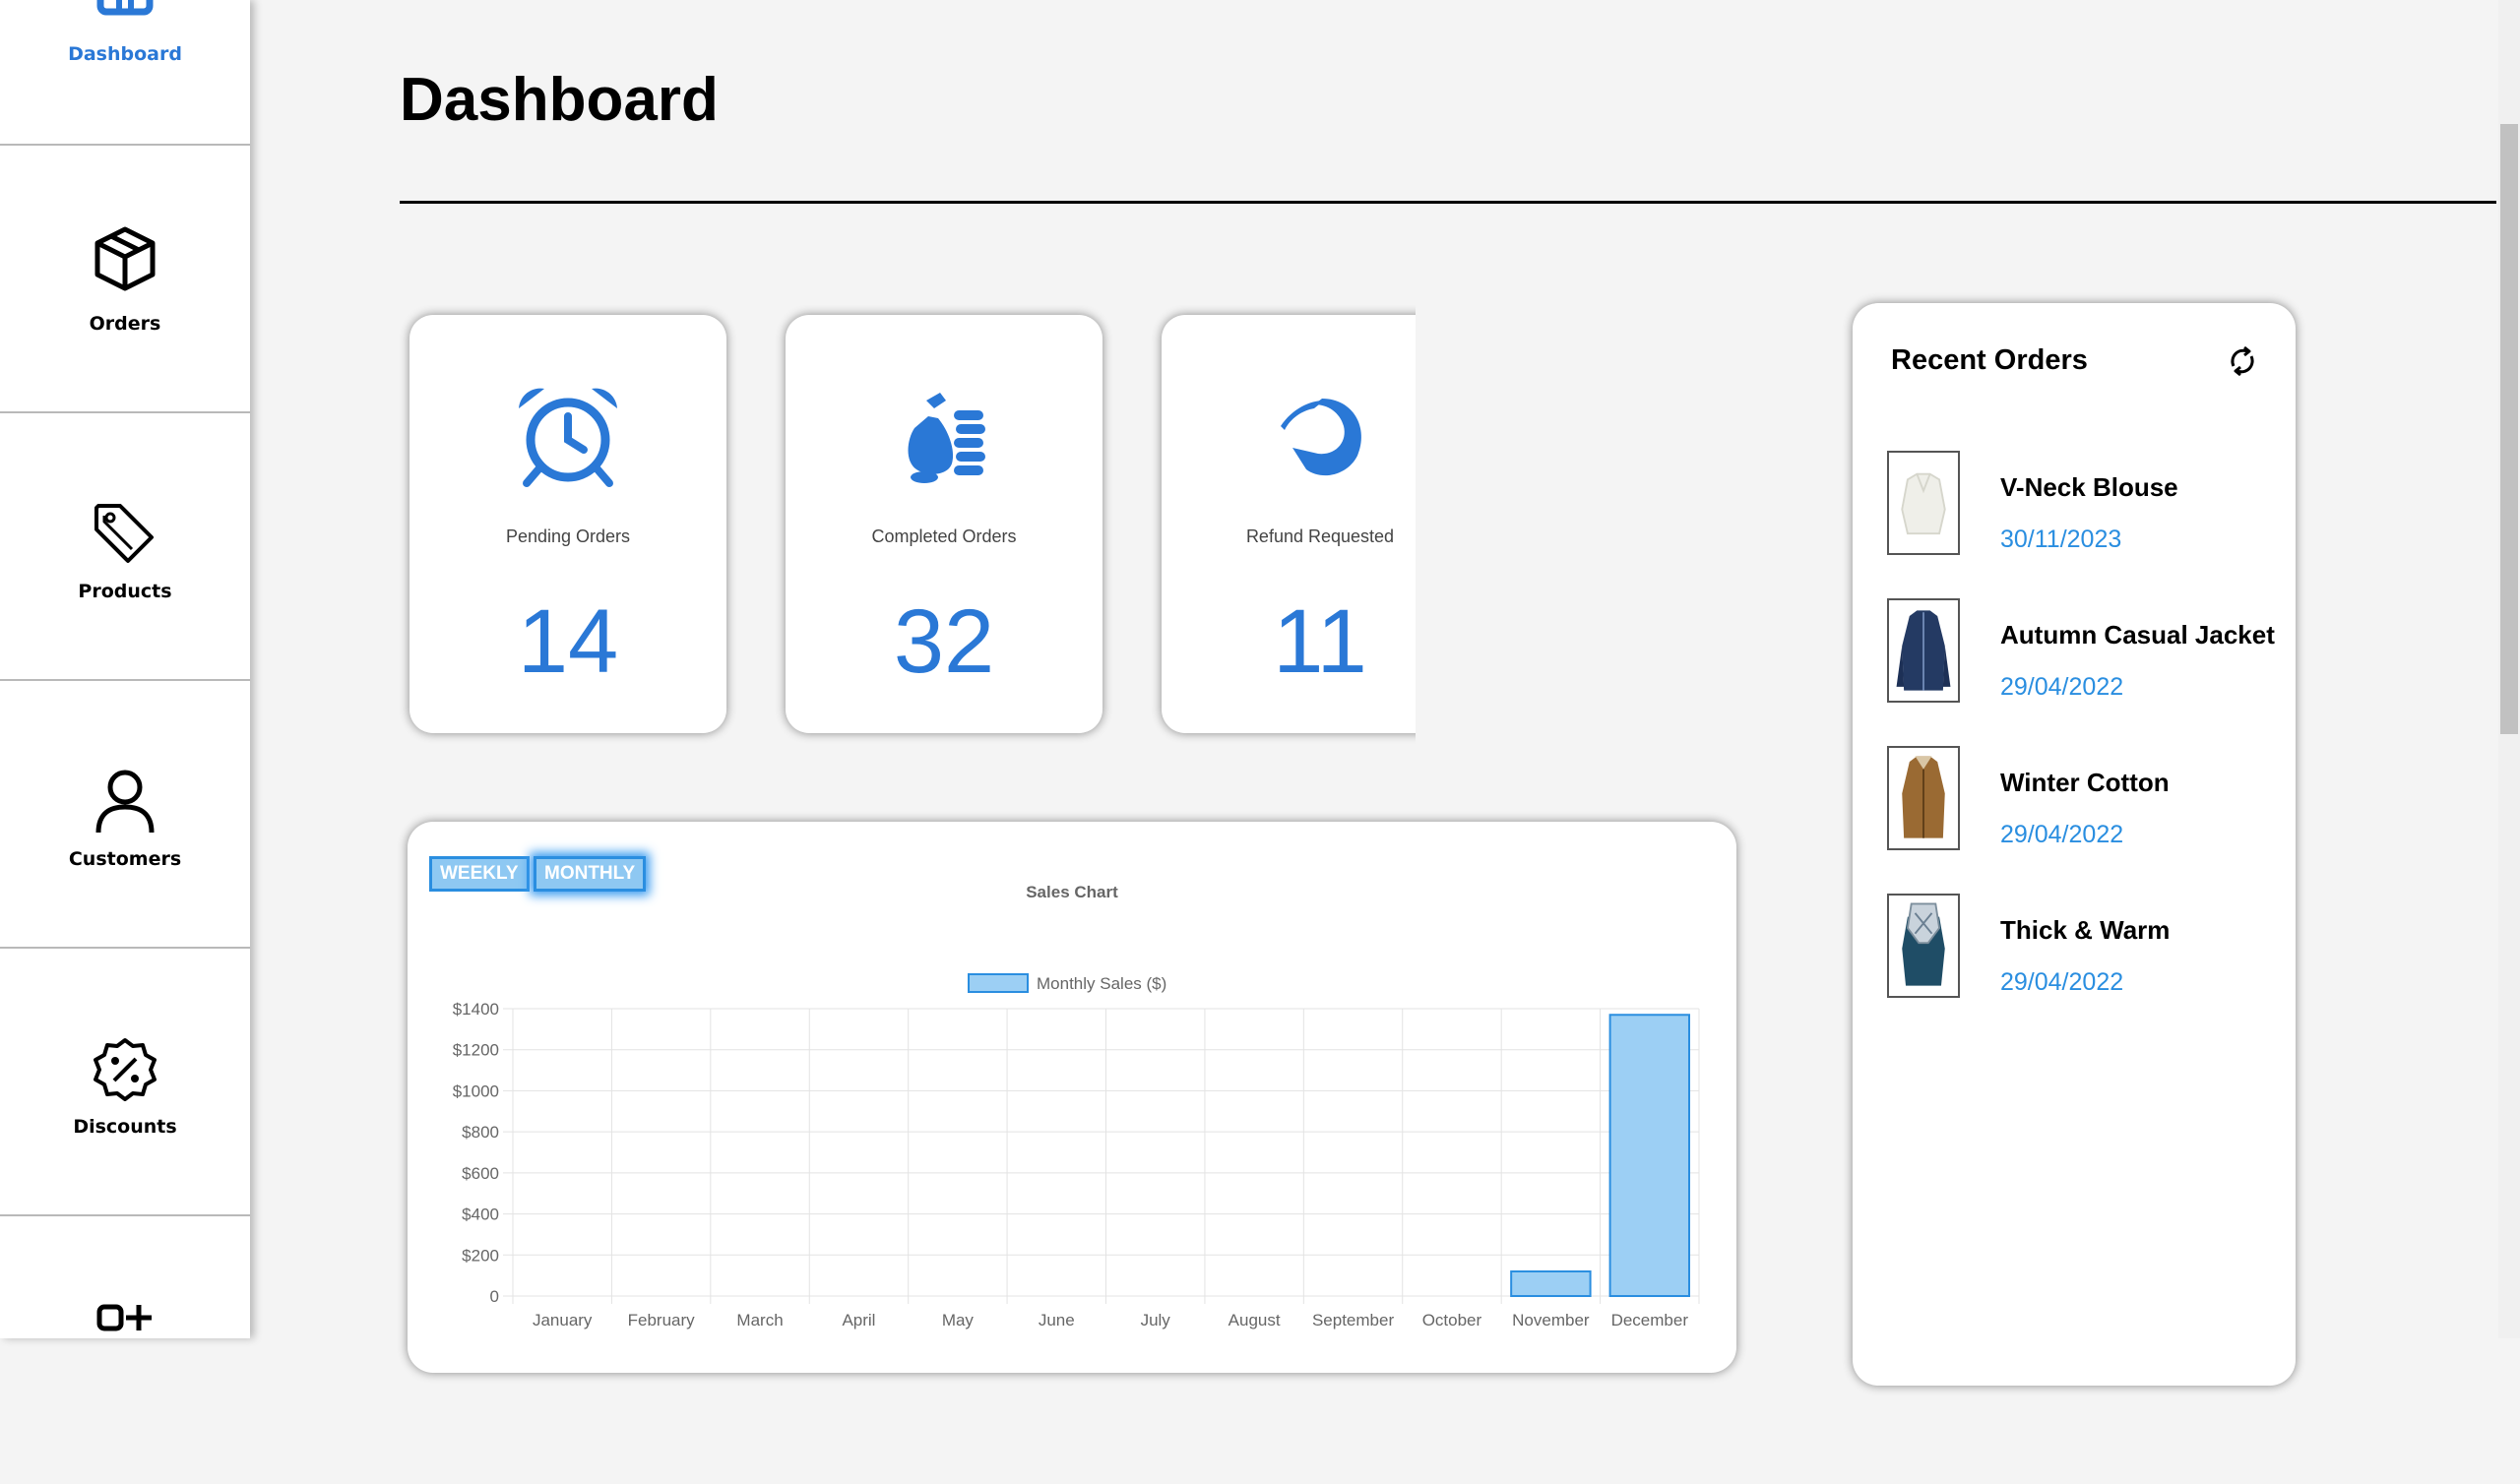  What do you see at coordinates (1156, 1320) in the screenshot?
I see `x-tick-label: July` at bounding box center [1156, 1320].